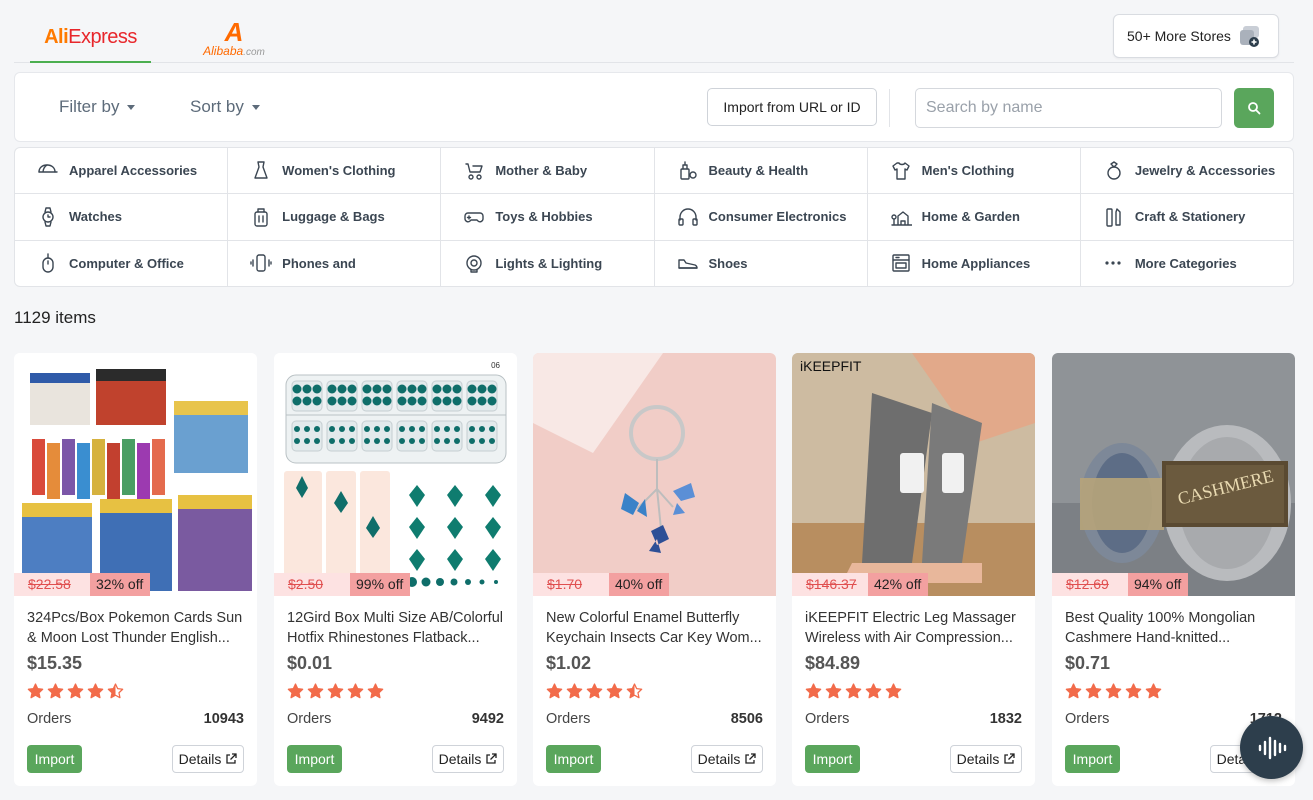  I want to click on item-count: 1129 items, so click(55, 317).